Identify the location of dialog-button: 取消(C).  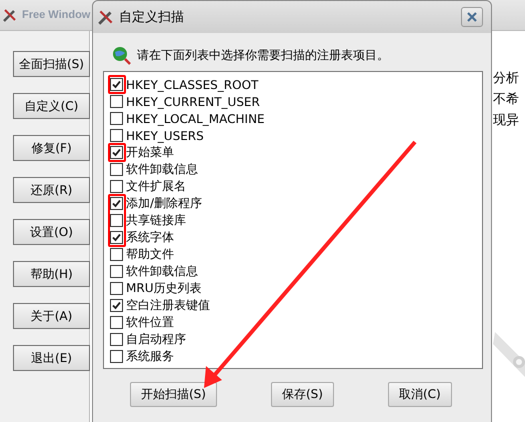
(420, 394).